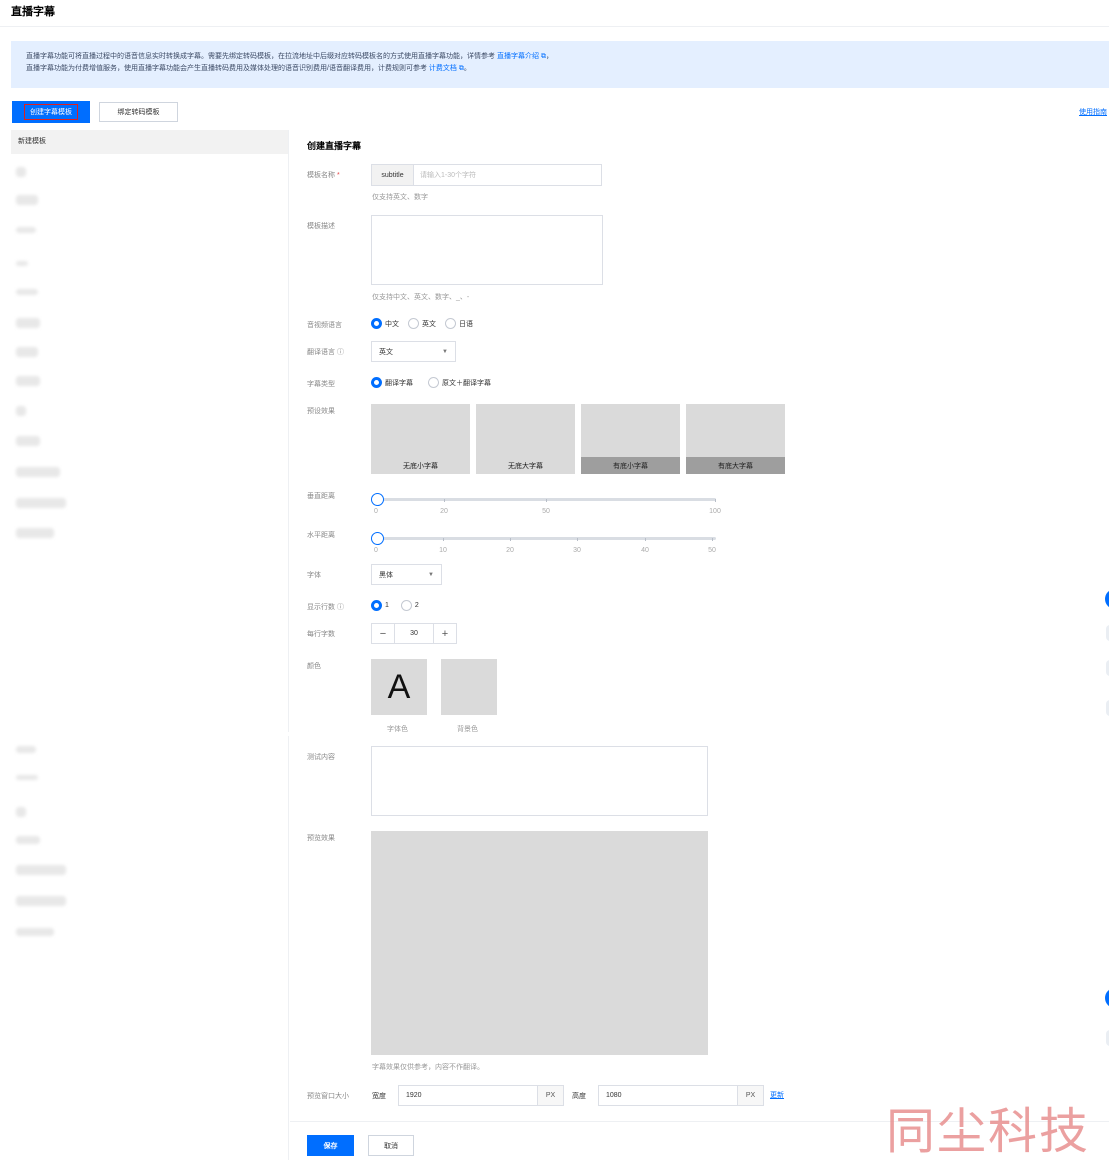  What do you see at coordinates (546, 511) in the screenshot?
I see `slider-tick: 50` at bounding box center [546, 511].